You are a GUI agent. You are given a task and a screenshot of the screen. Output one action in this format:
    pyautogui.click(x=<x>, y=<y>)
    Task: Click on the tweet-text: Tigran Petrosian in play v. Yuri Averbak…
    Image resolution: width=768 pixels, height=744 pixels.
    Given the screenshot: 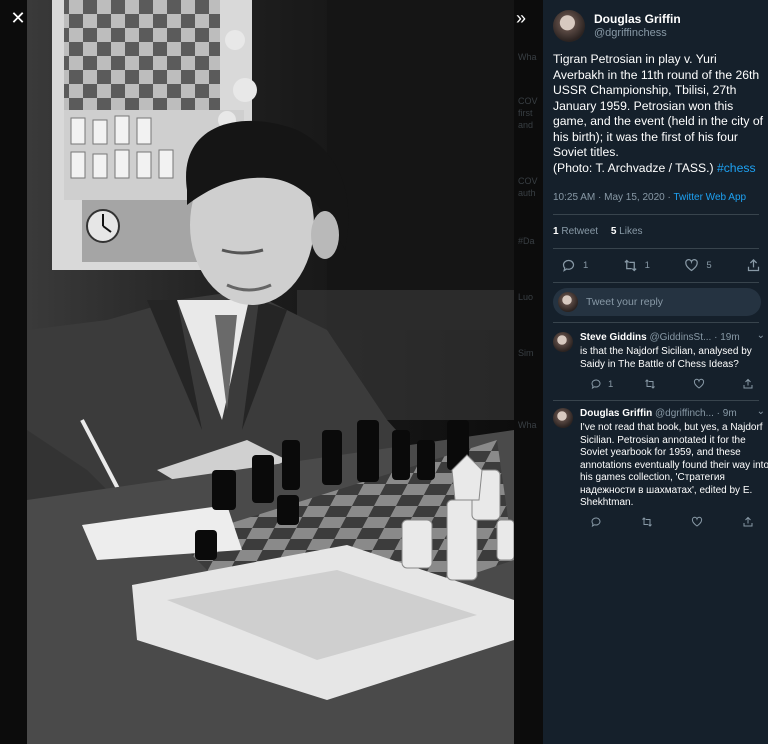 What is the action you would take?
    pyautogui.click(x=659, y=114)
    